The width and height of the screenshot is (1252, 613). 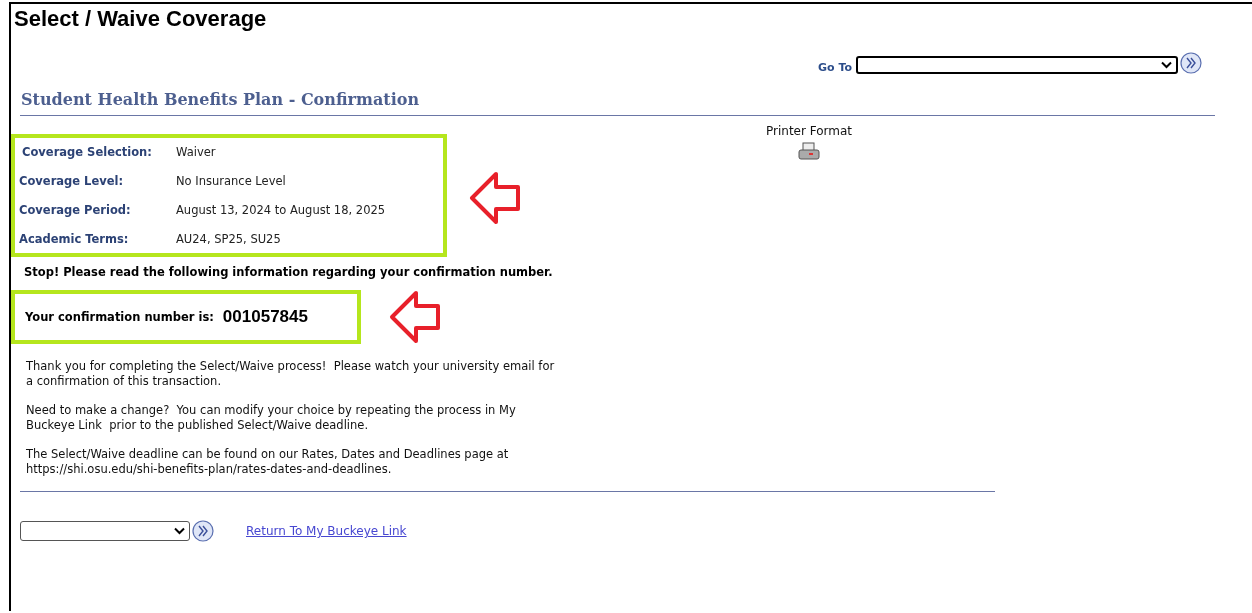 What do you see at coordinates (835, 67) in the screenshot?
I see `goto-label: Go To` at bounding box center [835, 67].